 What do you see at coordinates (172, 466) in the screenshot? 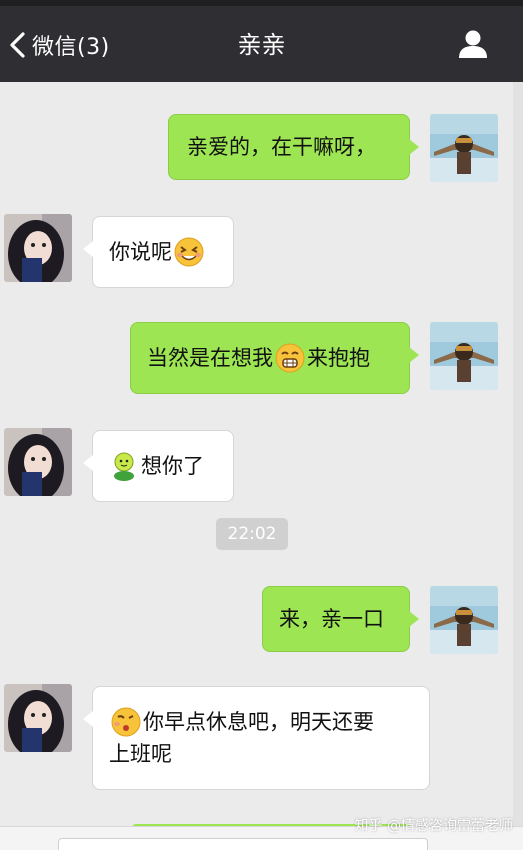
I see `message-text: 想你了` at bounding box center [172, 466].